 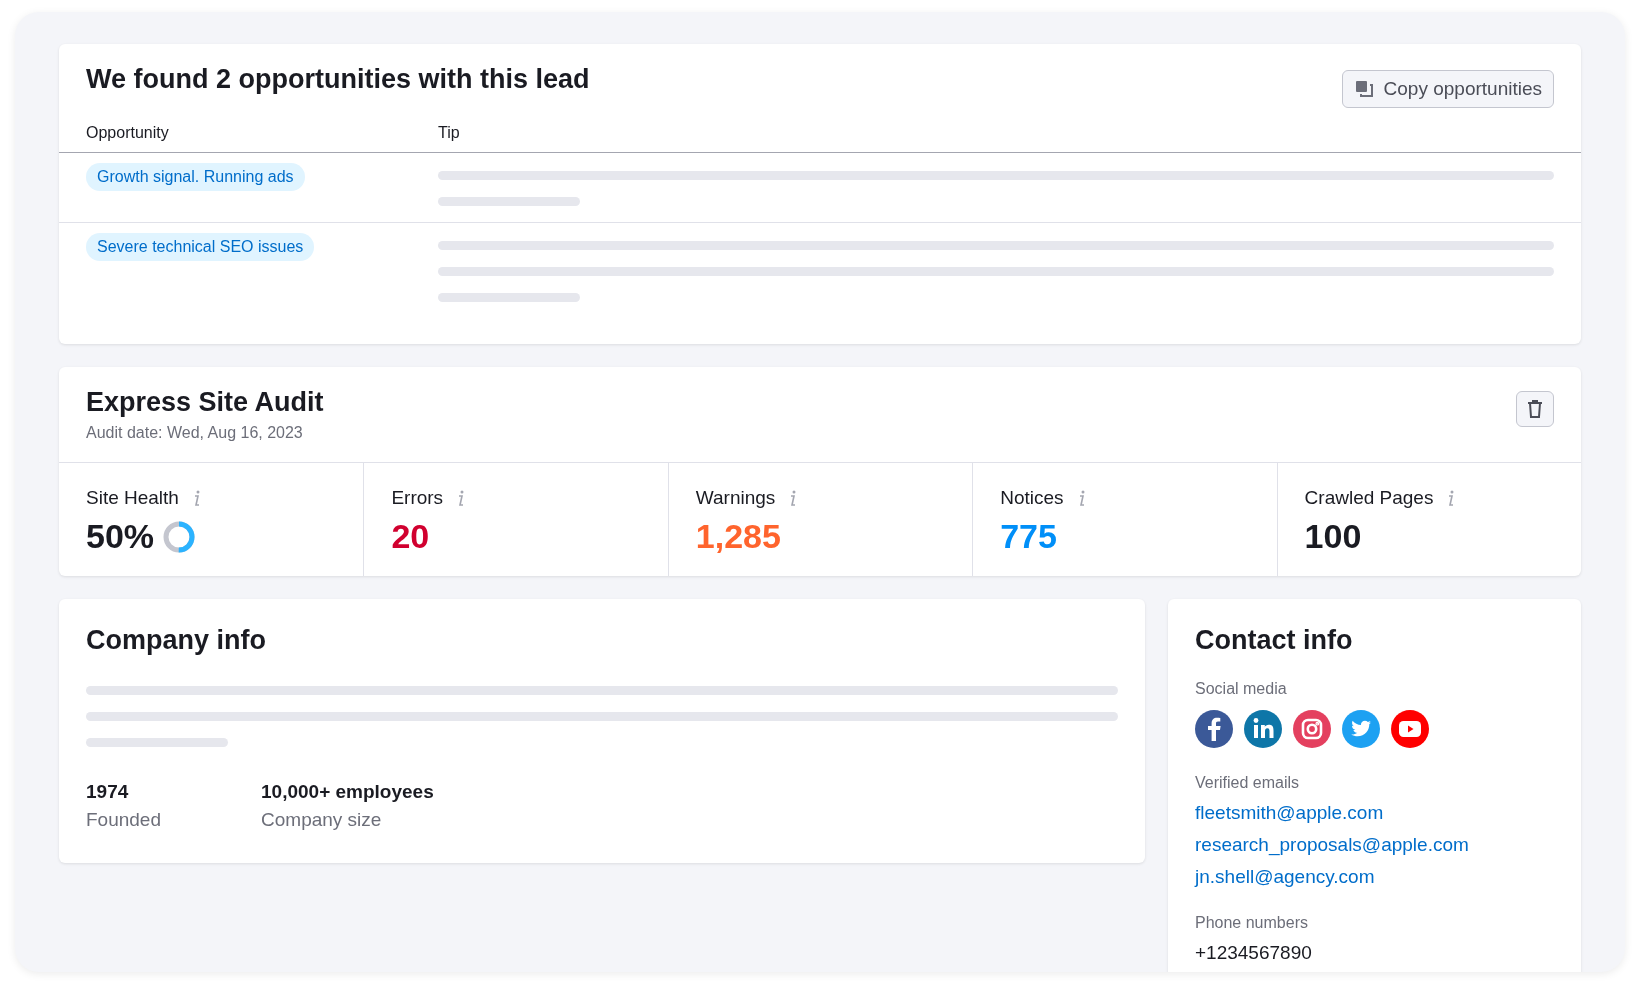 What do you see at coordinates (1251, 923) in the screenshot?
I see `section-label: Phone numbers` at bounding box center [1251, 923].